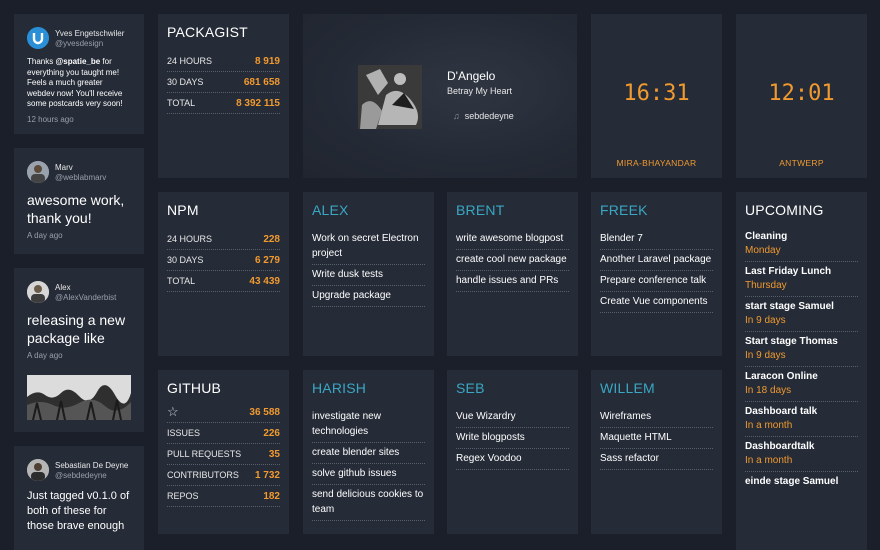 The width and height of the screenshot is (880, 550). I want to click on upcoming-title: UPCOMING, so click(784, 210).